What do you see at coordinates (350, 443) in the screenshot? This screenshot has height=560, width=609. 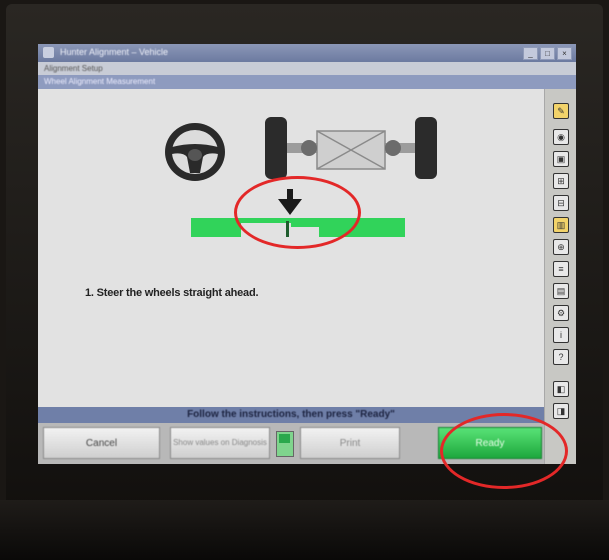 I see `print-button: Print` at bounding box center [350, 443].